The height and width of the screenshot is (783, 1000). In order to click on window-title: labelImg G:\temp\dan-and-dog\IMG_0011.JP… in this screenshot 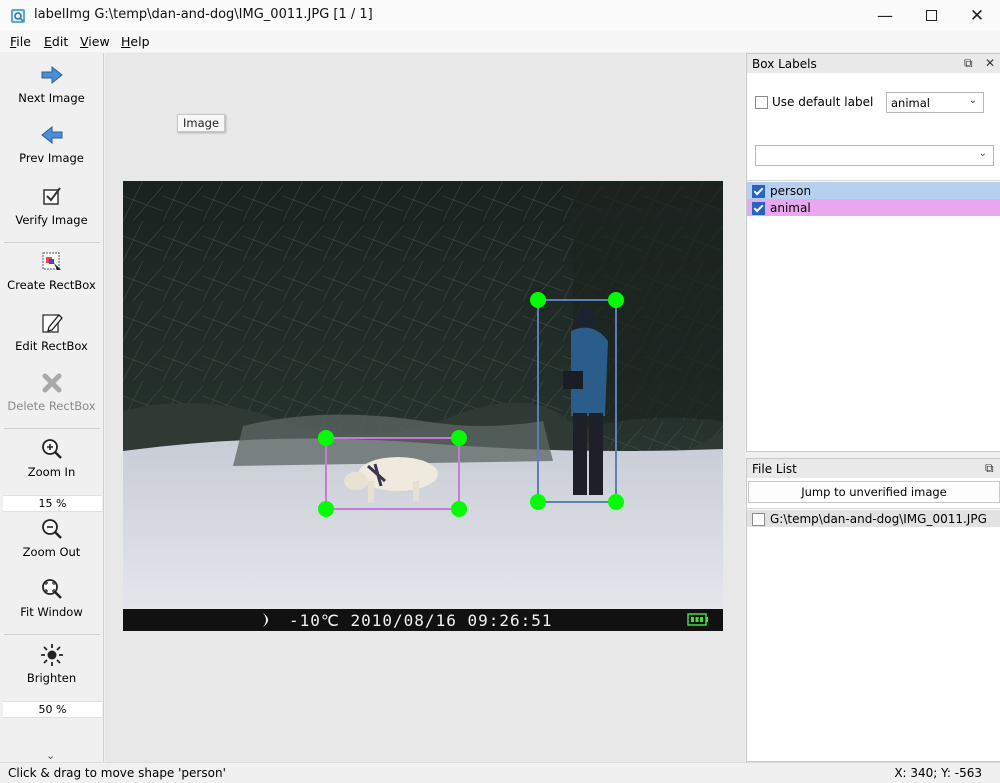, I will do `click(203, 14)`.